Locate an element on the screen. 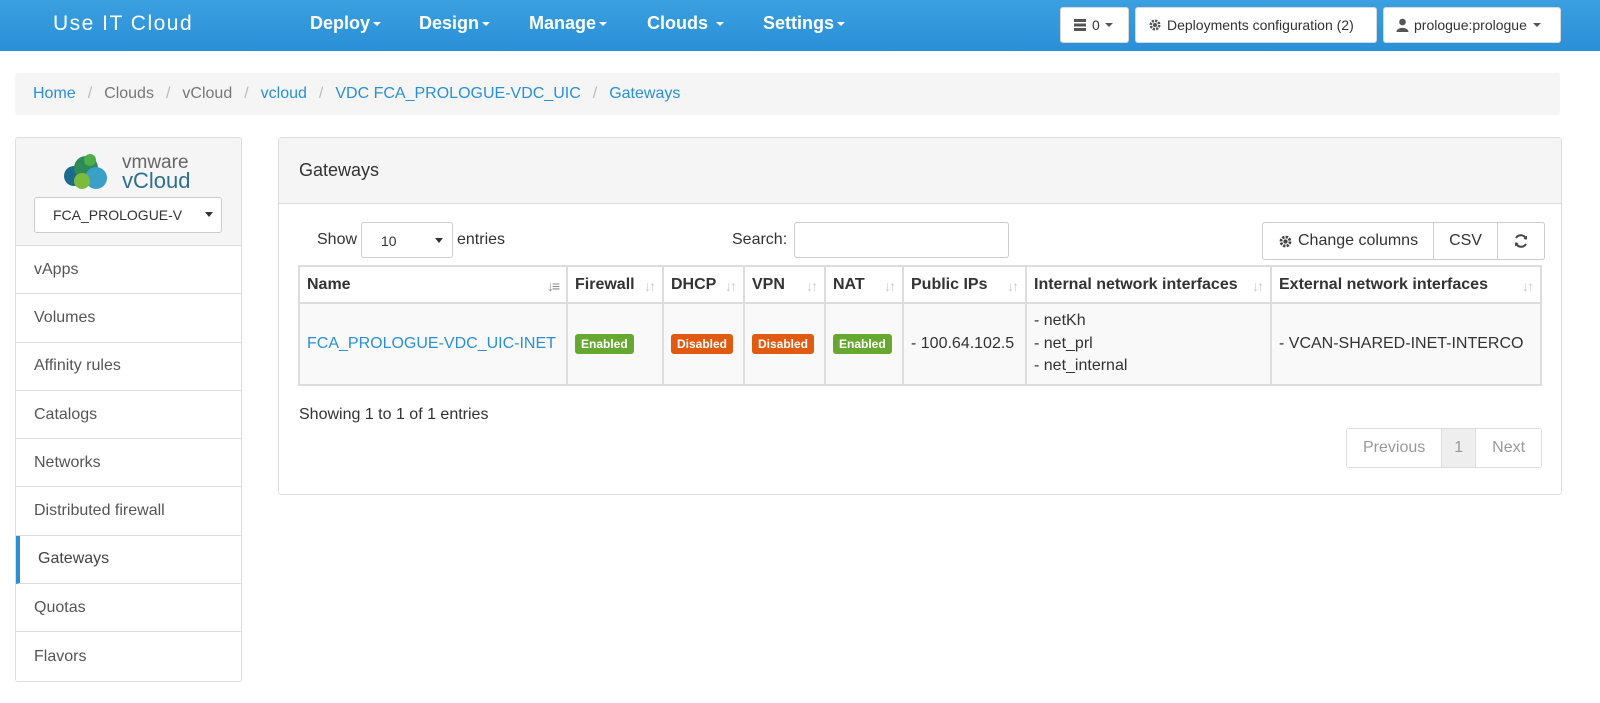 This screenshot has height=703, width=1600. svg-text: vCloud is located at coordinates (156, 180).